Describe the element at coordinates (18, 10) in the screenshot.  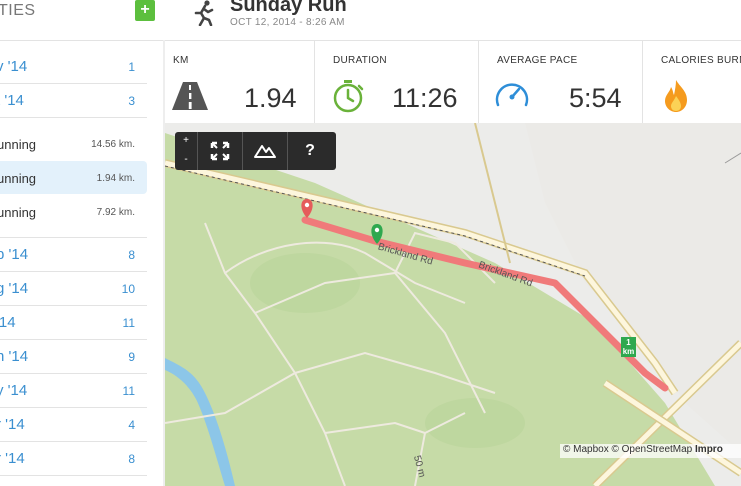
I see `sidebar-title: TIES` at that location.